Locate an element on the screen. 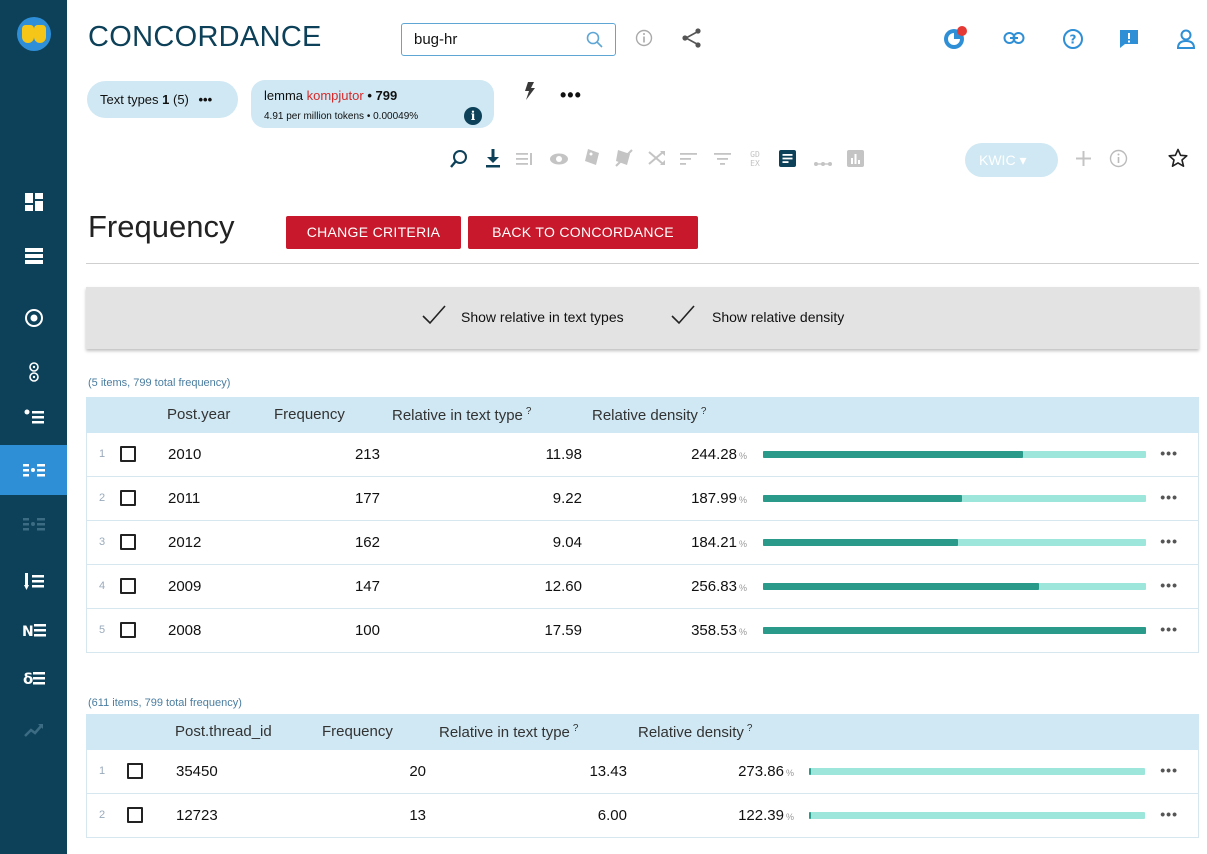 This screenshot has height=854, width=1207. show-relative-text-types-option: Show relative in text types is located at coordinates (542, 317).